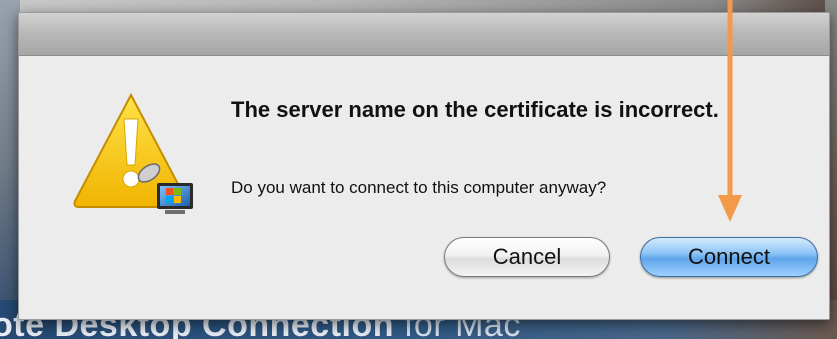  Describe the element at coordinates (137, 156) in the screenshot. I see `warning-icon` at that location.